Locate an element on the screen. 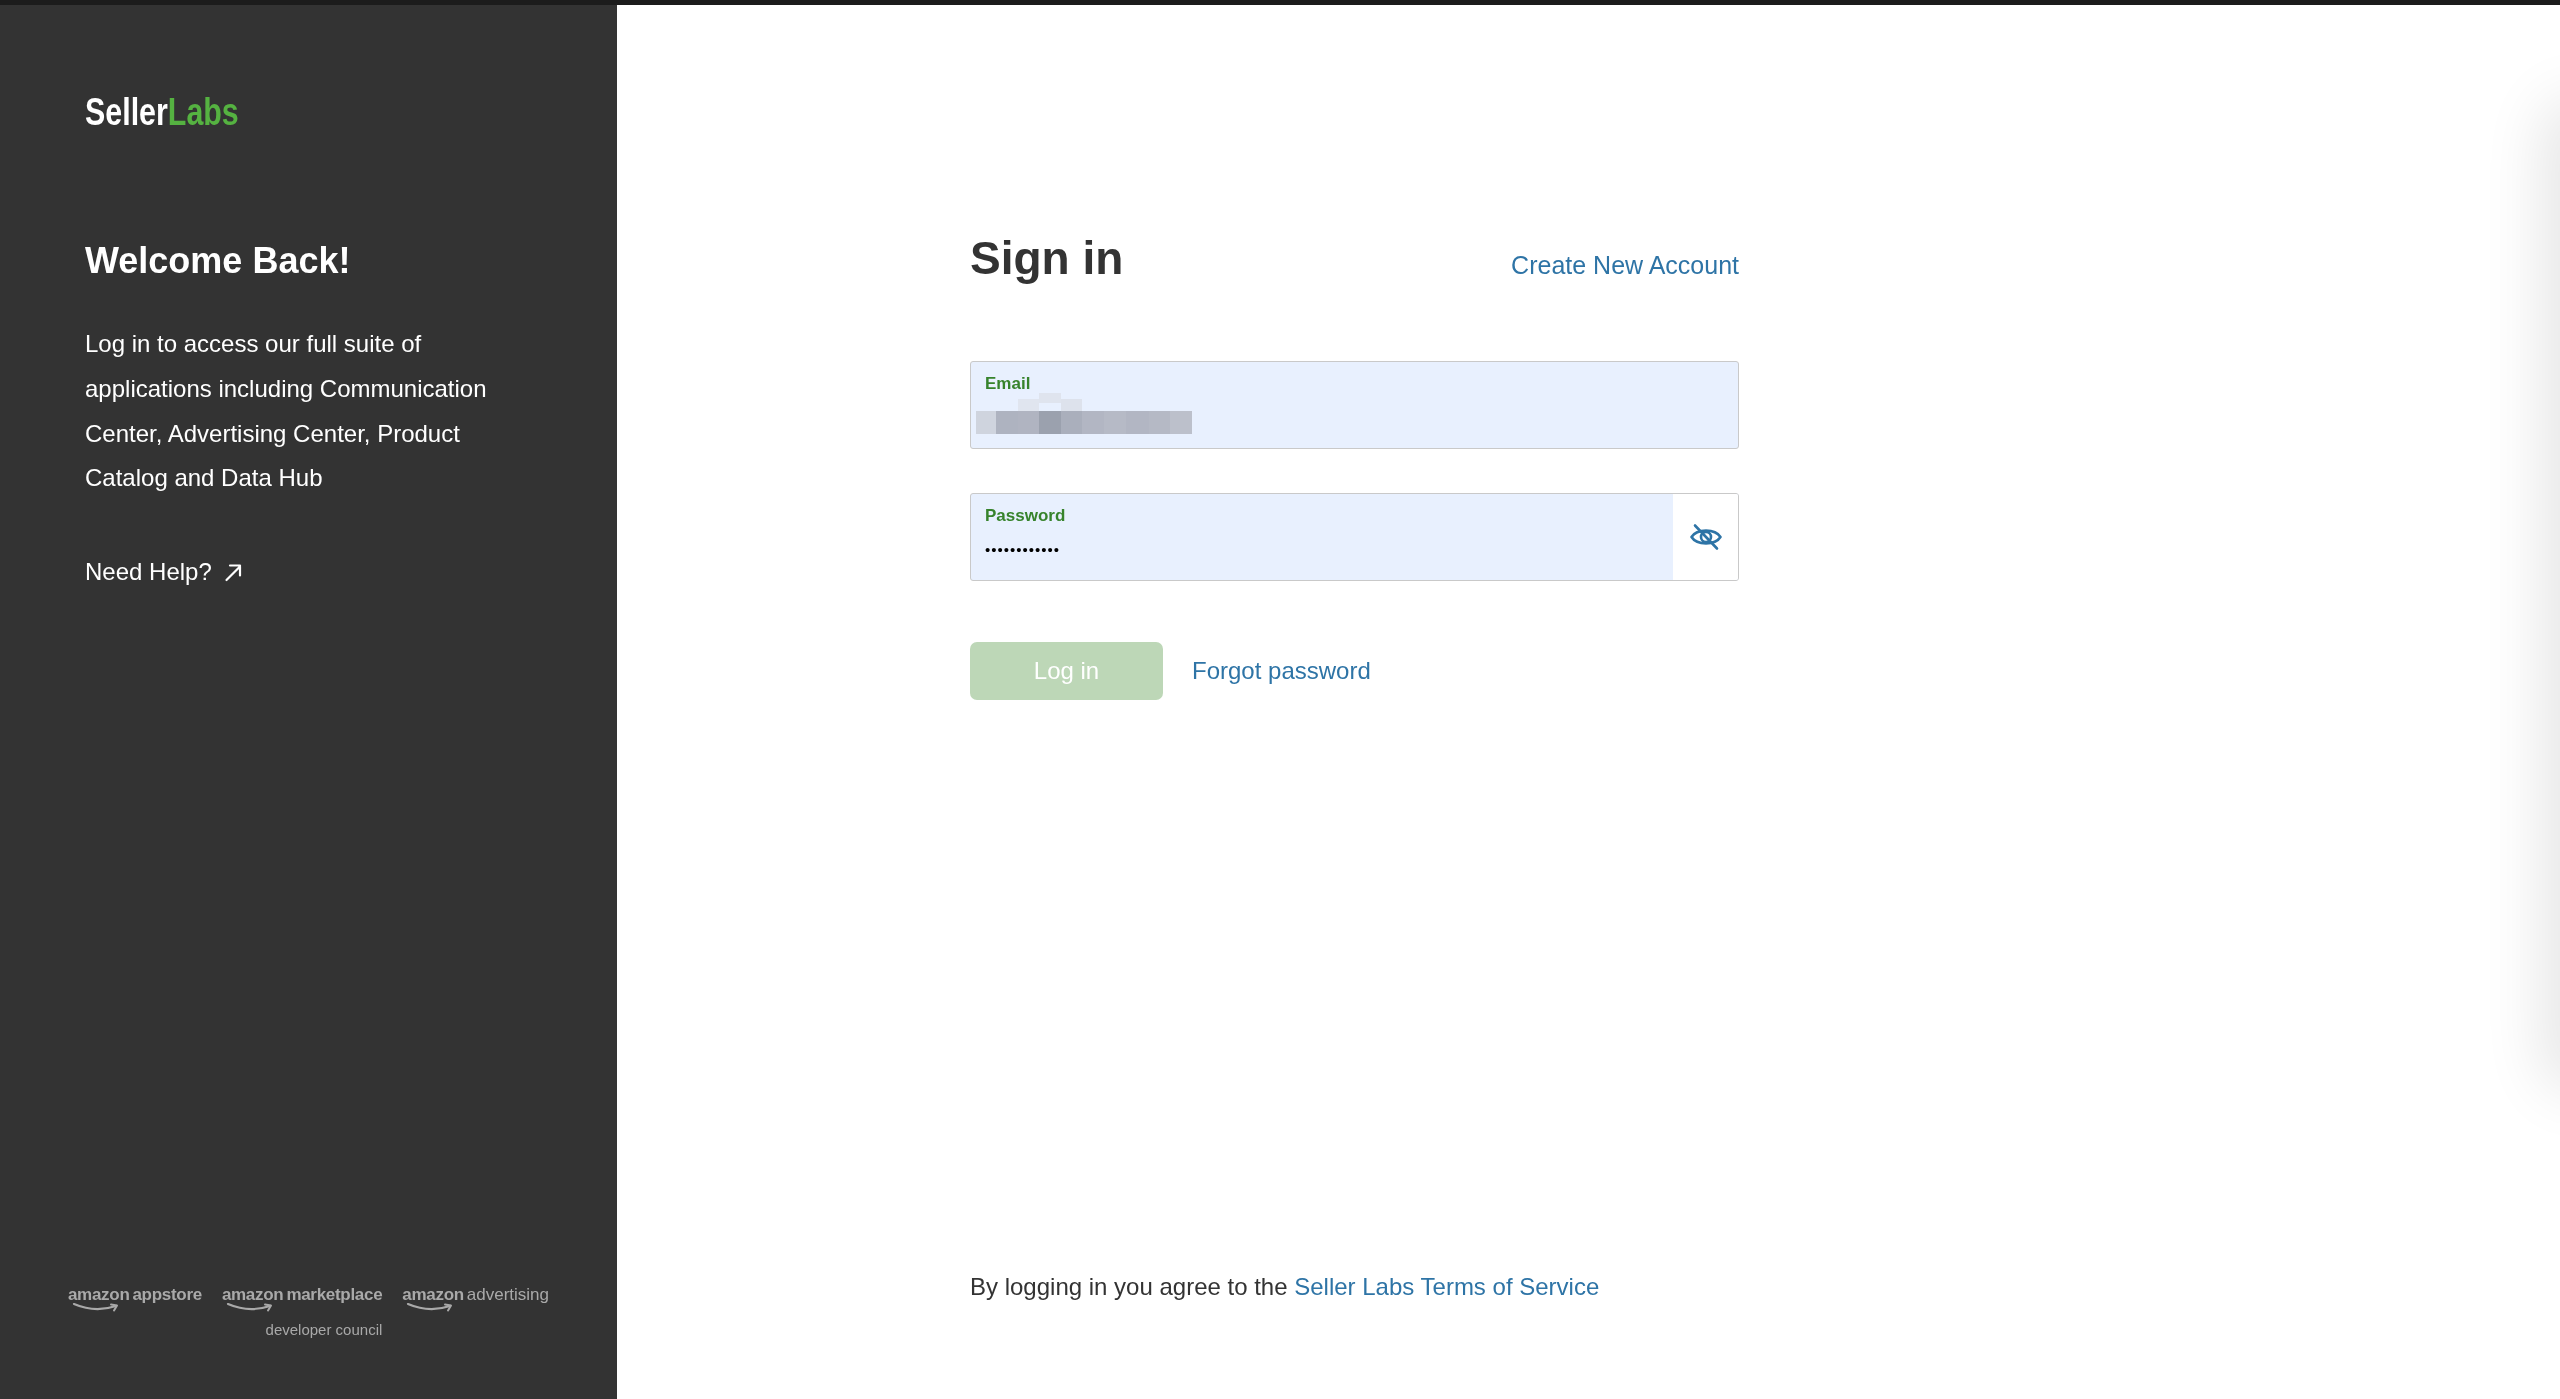 This screenshot has height=1399, width=2560. sign-in-title: Sign in is located at coordinates (1047, 258).